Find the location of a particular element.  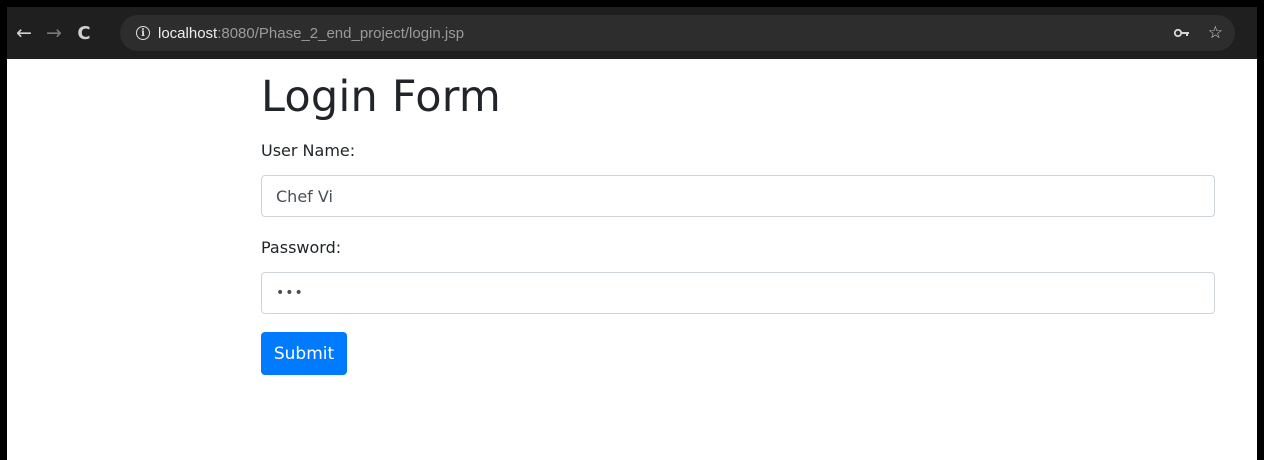

username-input: Chef Vi is located at coordinates (738, 196).